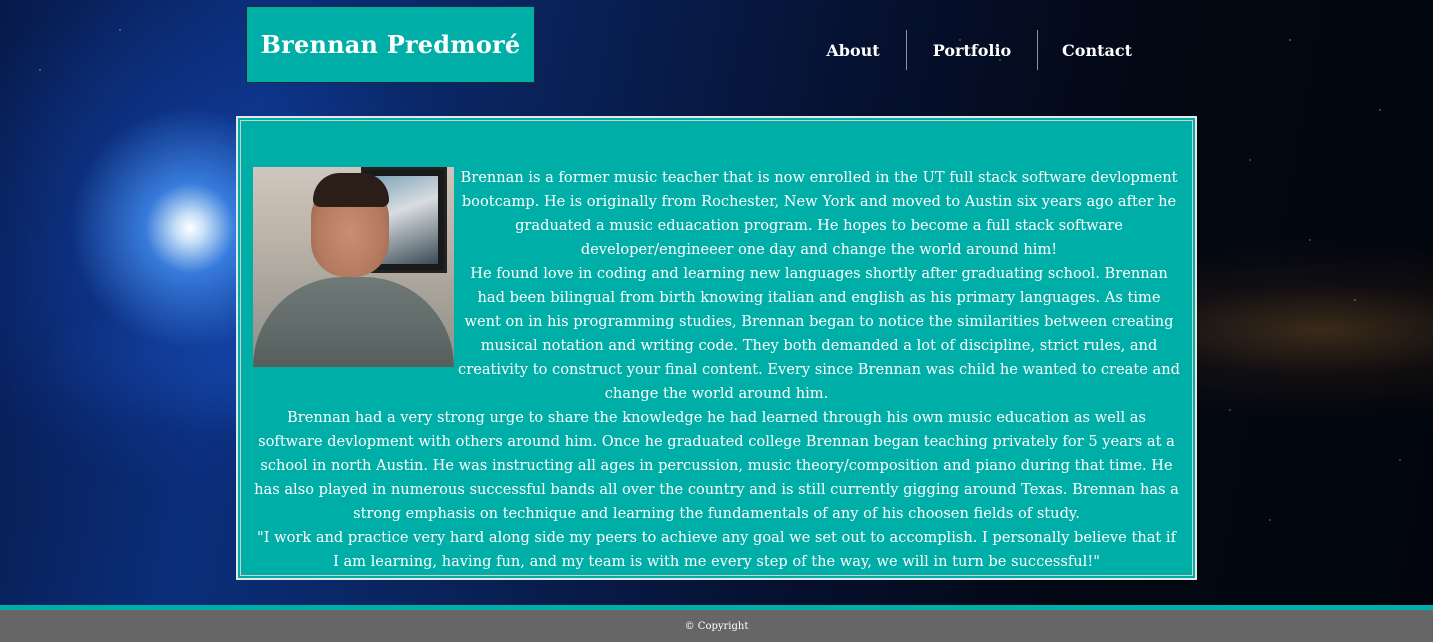  I want to click on brand-box: Brennan Predmoré, so click(390, 44).